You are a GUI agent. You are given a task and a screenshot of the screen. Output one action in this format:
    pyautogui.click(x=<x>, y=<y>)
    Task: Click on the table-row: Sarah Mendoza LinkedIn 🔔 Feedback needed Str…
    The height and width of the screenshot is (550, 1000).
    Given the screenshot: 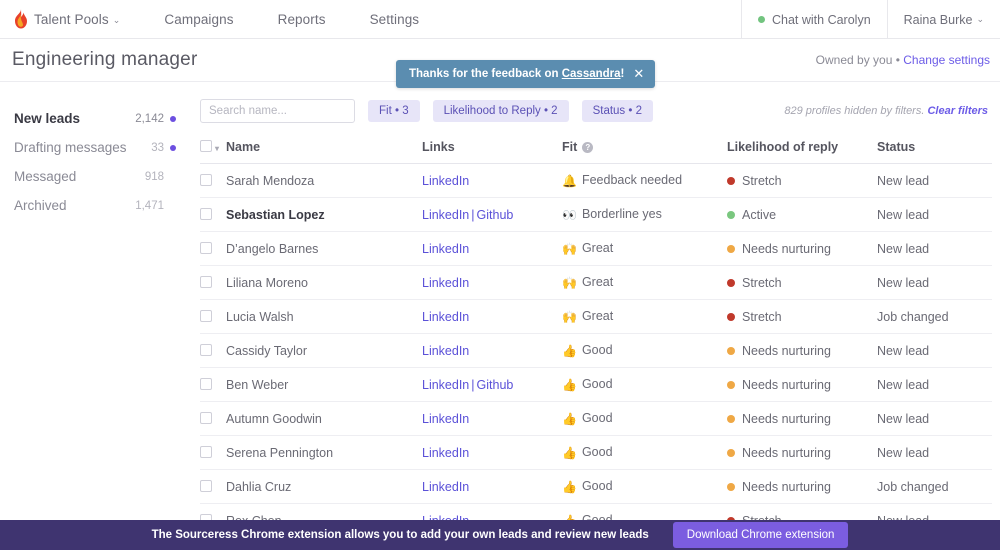 What is the action you would take?
    pyautogui.click(x=596, y=180)
    